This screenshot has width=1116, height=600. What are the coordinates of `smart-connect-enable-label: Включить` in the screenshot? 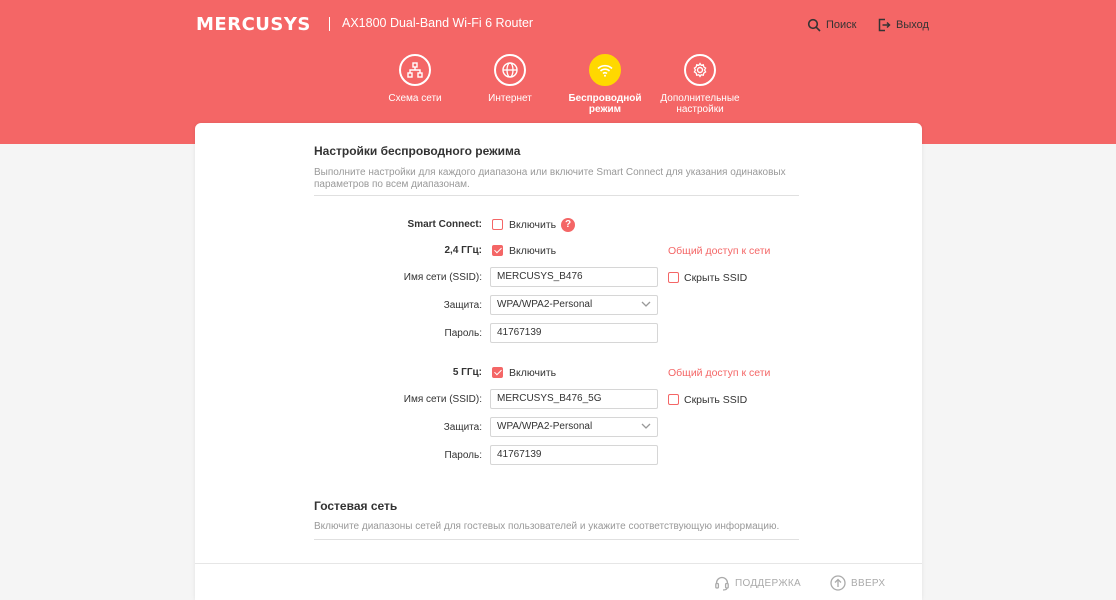 It's located at (533, 225).